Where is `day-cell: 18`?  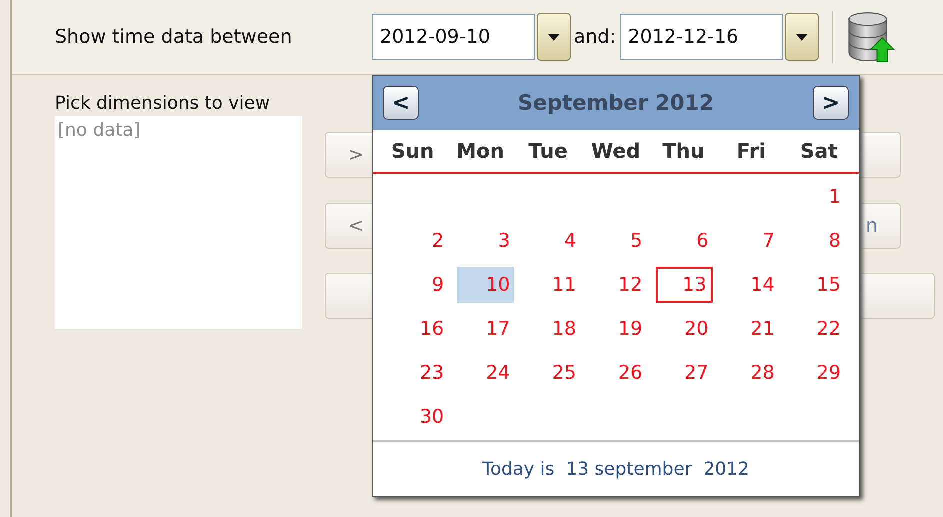
day-cell: 18 is located at coordinates (551, 329).